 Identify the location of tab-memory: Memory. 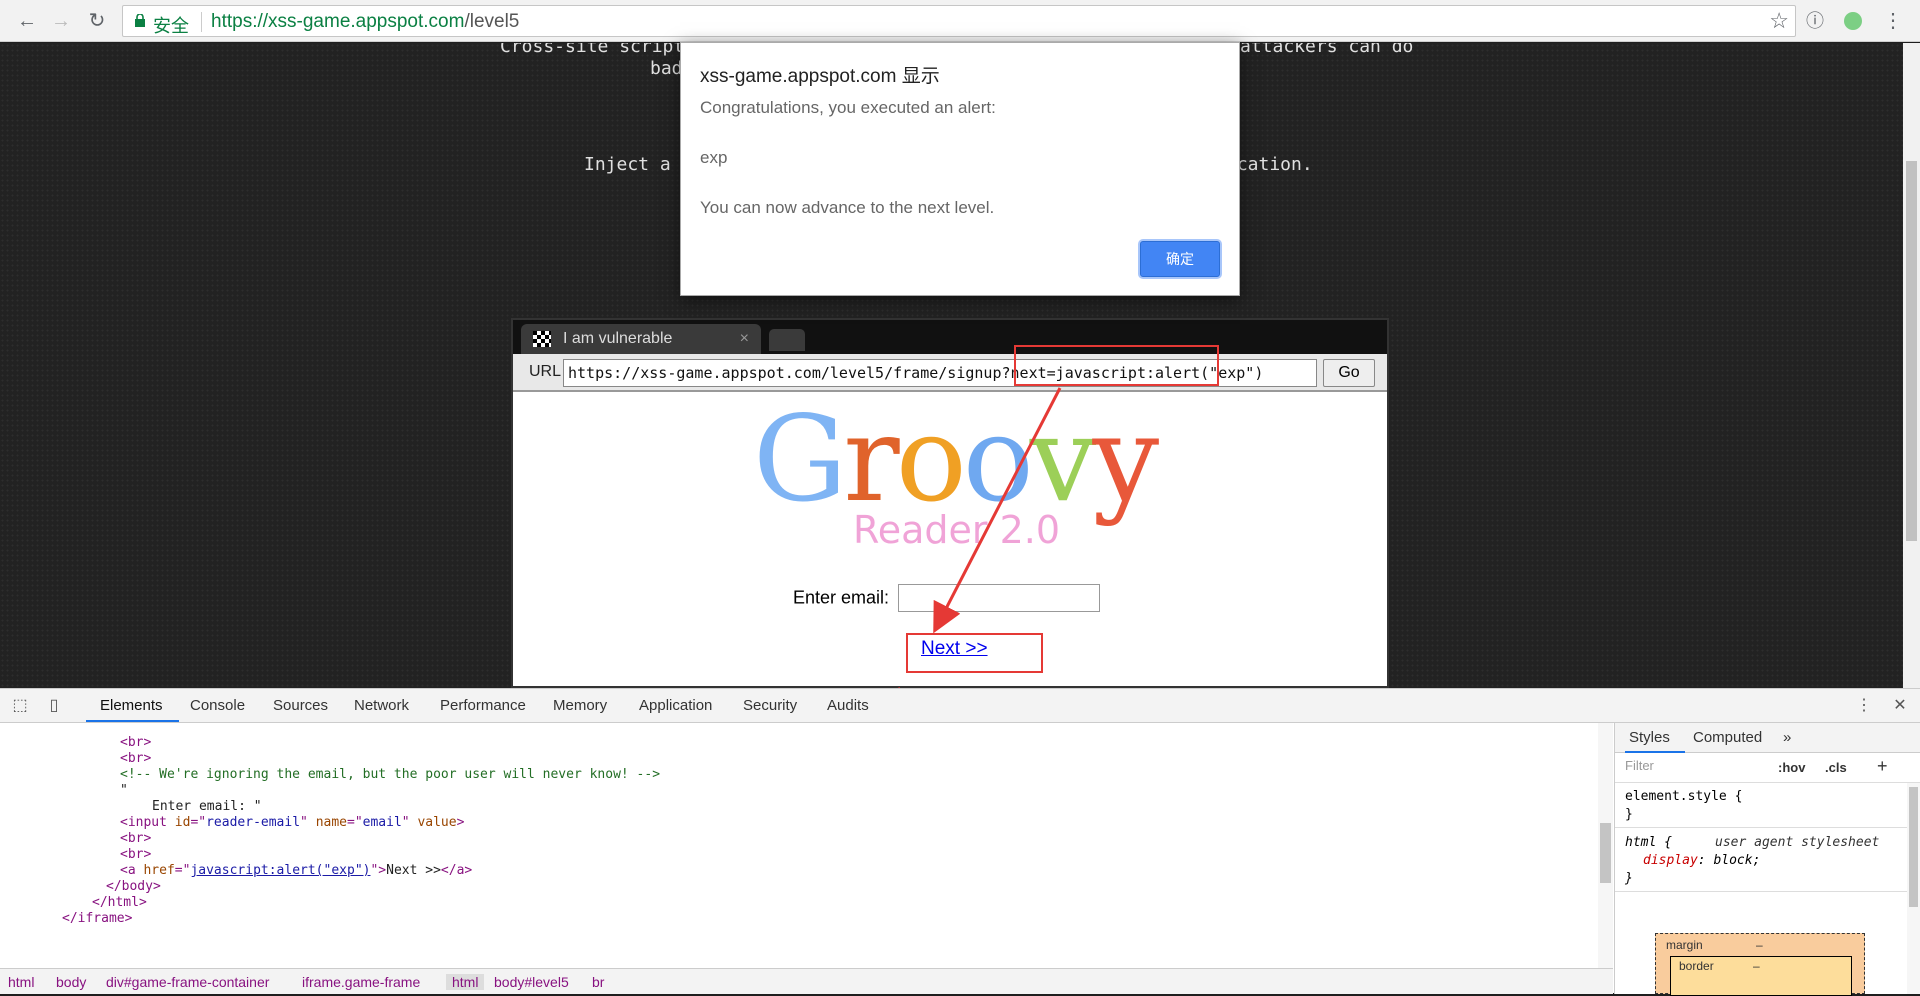
(580, 705).